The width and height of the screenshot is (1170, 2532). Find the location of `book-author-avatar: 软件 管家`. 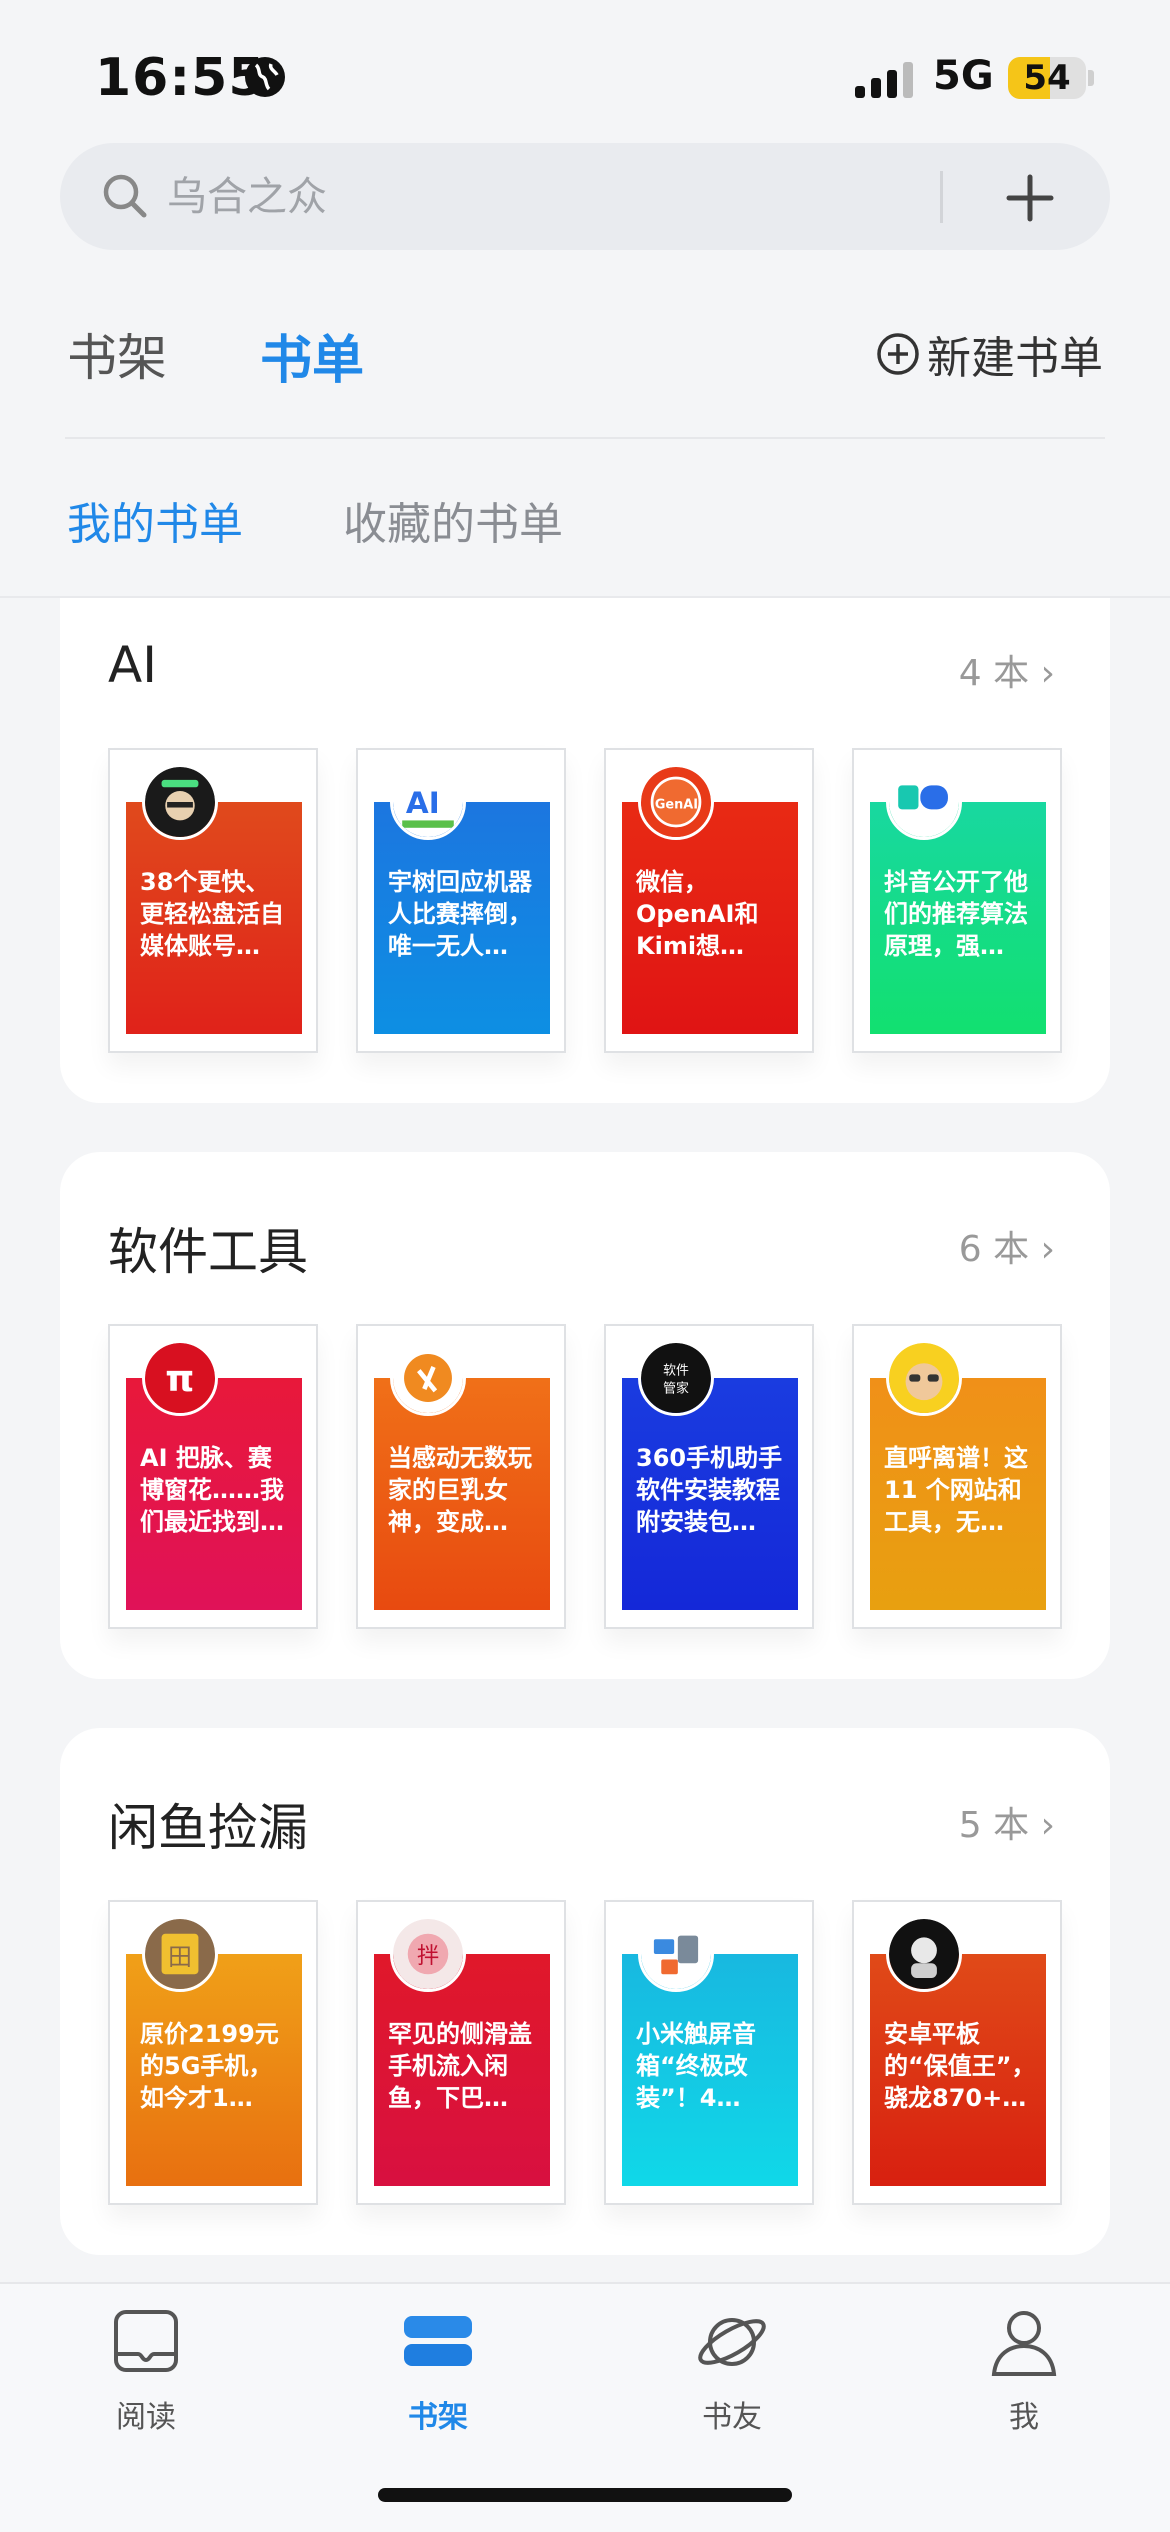

book-author-avatar: 软件 管家 is located at coordinates (676, 1378).